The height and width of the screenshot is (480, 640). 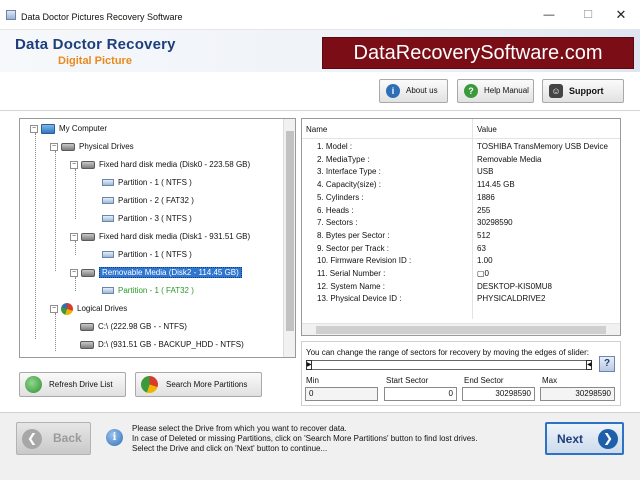 I want to click on property-value: 114.45 GB, so click(x=496, y=185).